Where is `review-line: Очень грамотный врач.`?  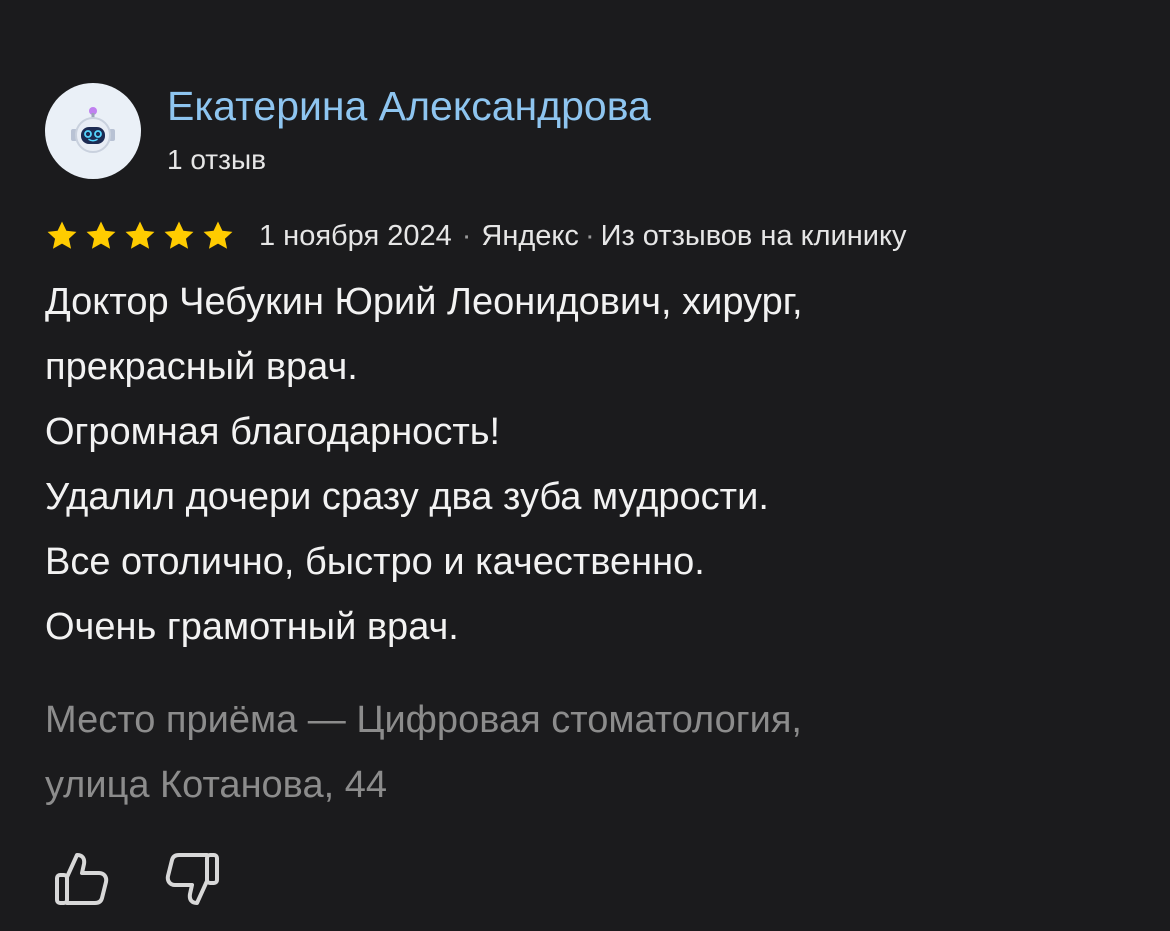
review-line: Очень грамотный врач. is located at coordinates (252, 627).